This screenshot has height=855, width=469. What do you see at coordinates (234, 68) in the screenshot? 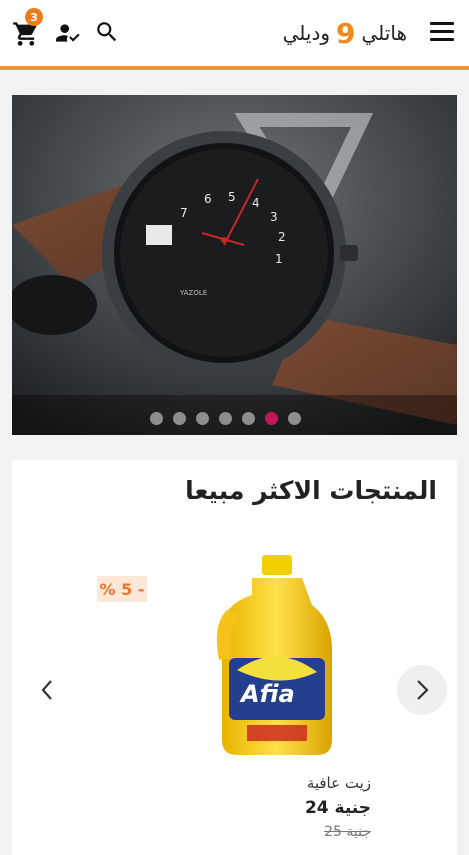
I see `header-accent-line` at bounding box center [234, 68].